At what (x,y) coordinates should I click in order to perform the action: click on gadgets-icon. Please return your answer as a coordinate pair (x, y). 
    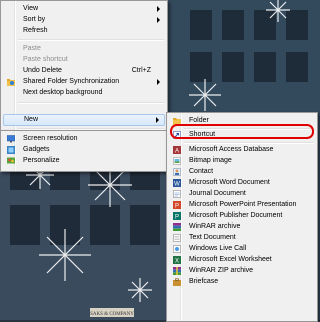
    Looking at the image, I should click on (11, 150).